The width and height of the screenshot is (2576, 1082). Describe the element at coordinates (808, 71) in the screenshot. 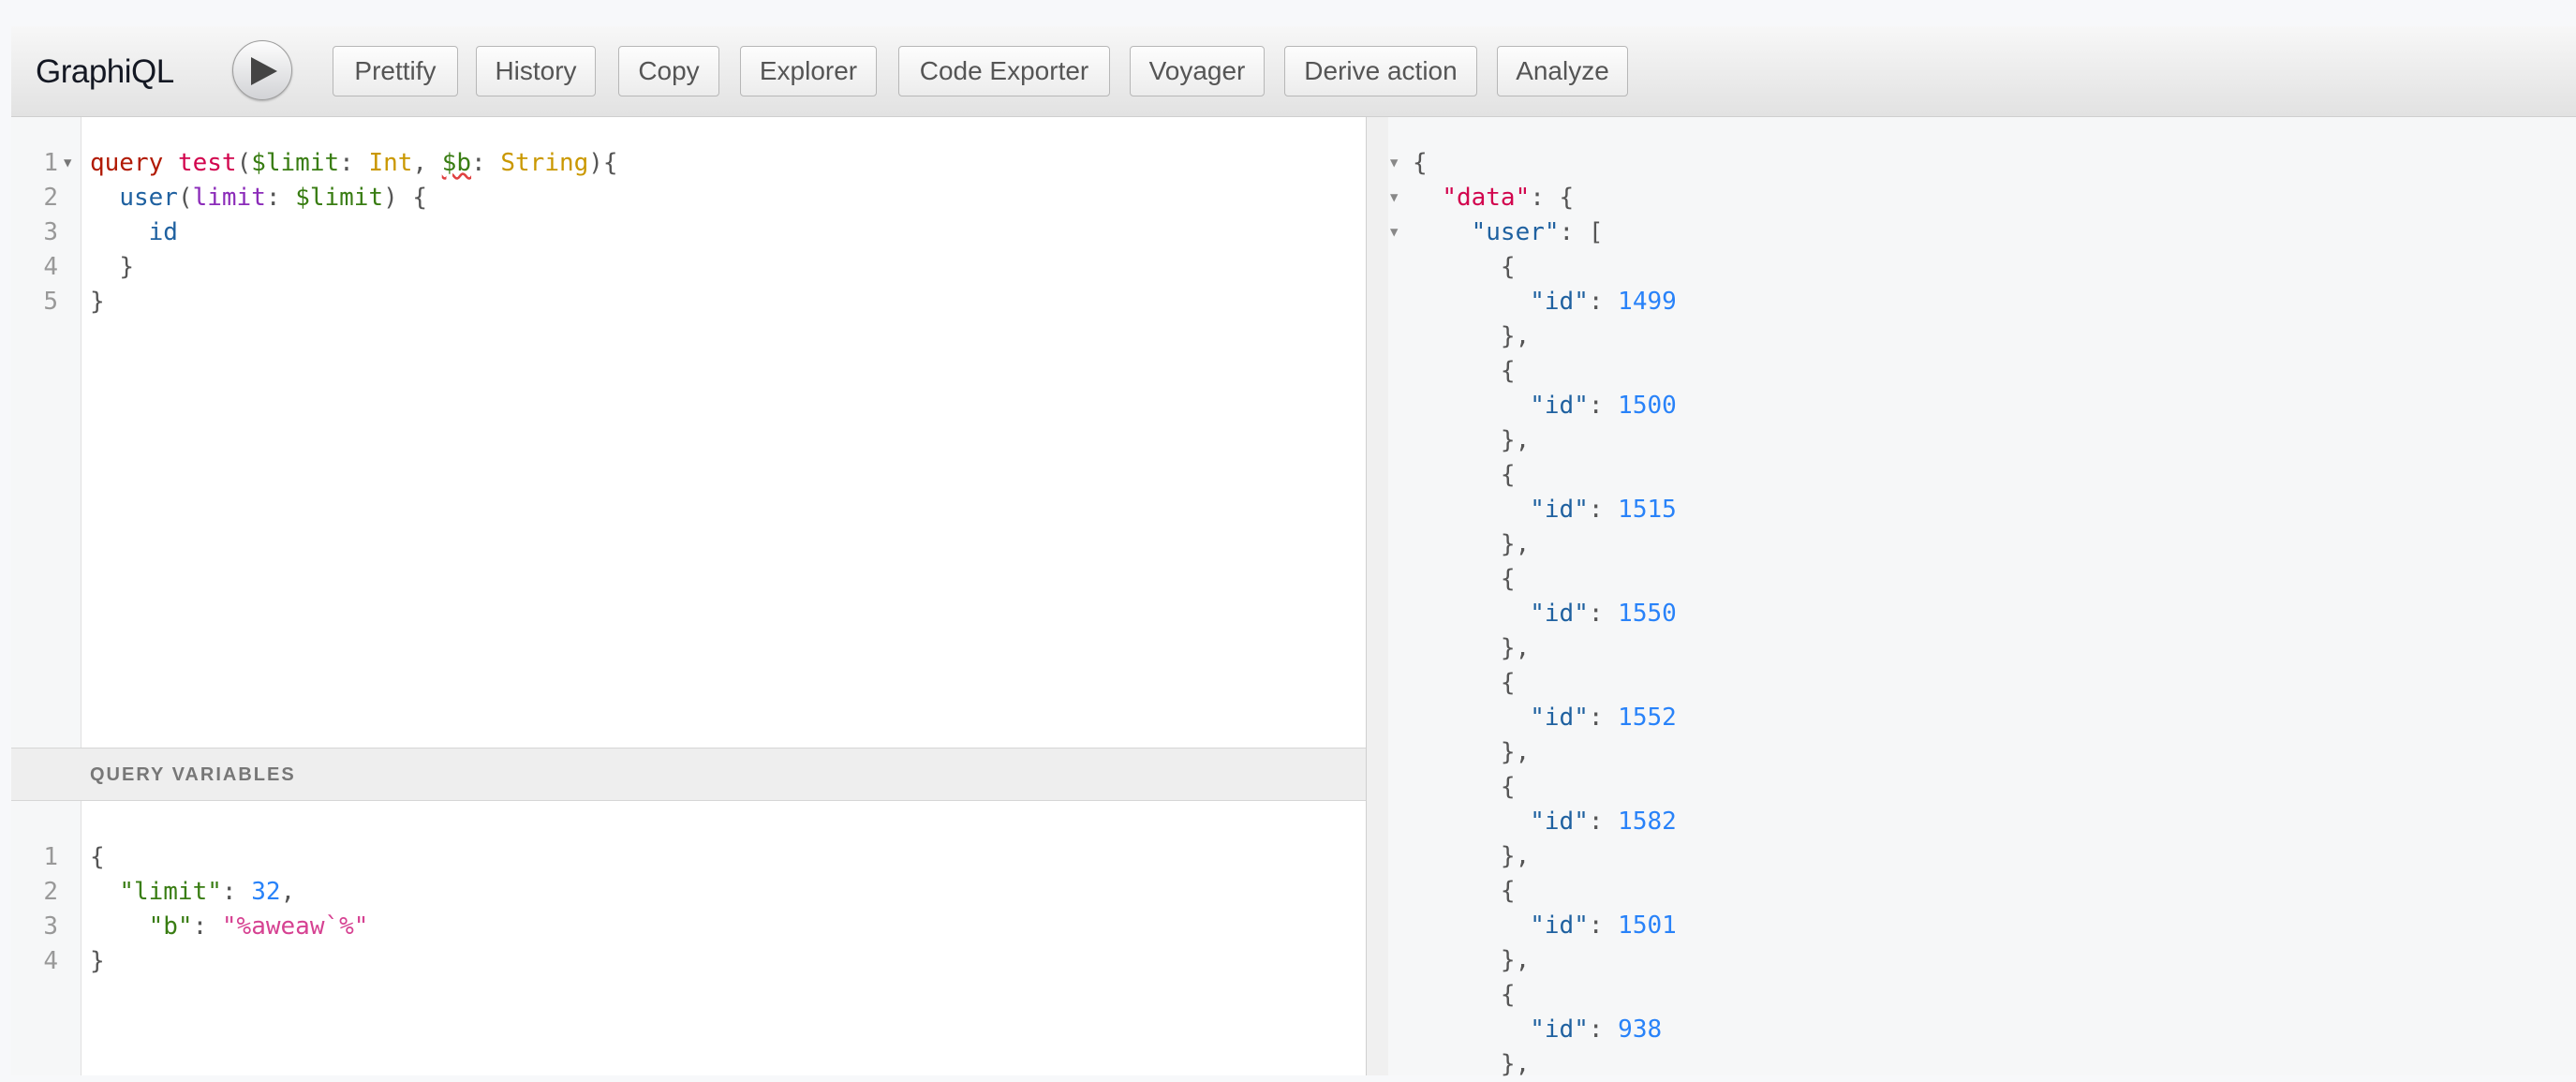

I see `explorer-button: Explorer` at that location.